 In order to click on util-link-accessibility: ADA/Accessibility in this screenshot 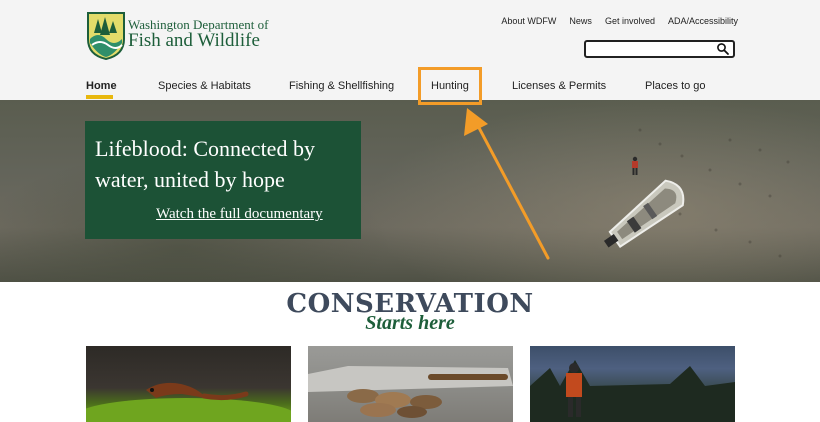, I will do `click(703, 21)`.